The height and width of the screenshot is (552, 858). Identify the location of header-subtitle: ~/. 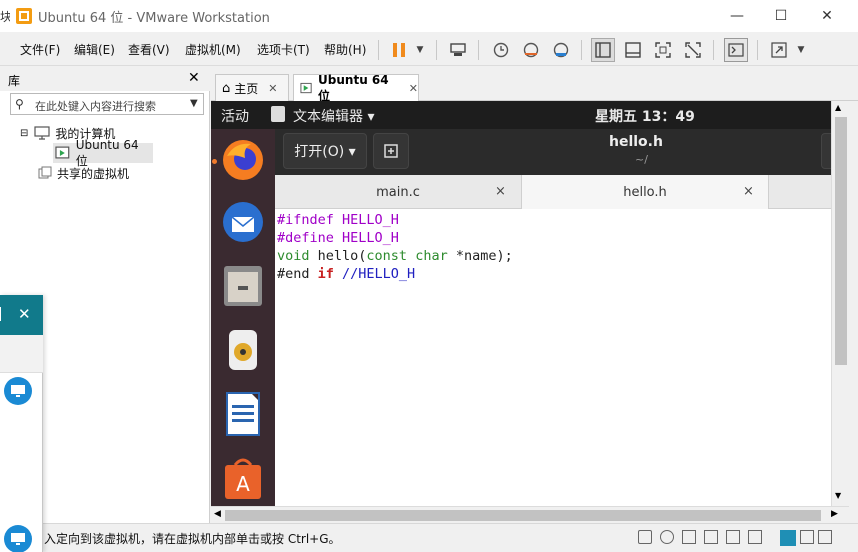
(641, 159).